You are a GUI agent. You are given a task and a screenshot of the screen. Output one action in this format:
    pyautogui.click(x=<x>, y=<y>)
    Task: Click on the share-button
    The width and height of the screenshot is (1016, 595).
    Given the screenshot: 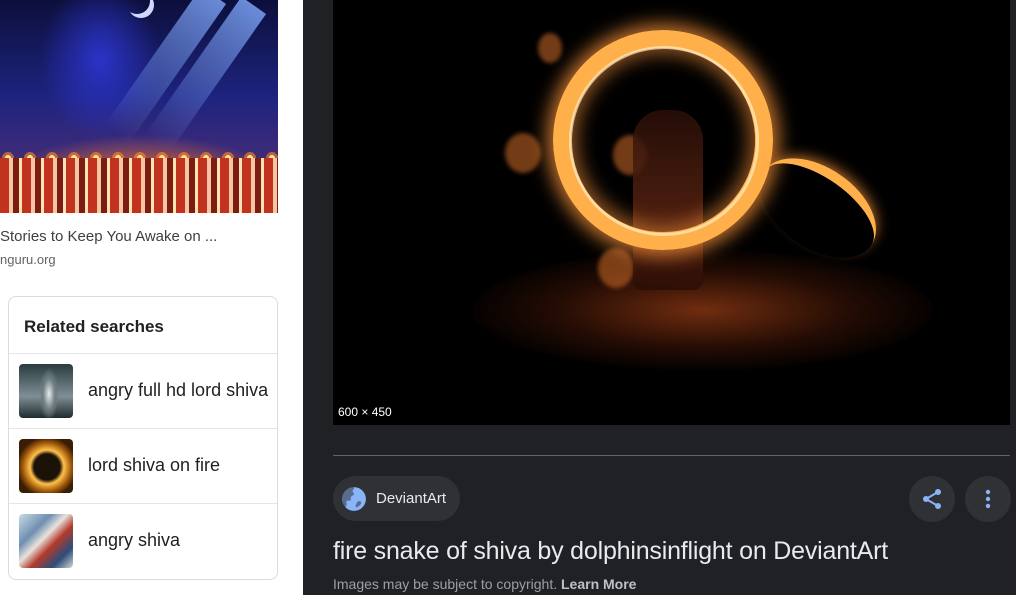 What is the action you would take?
    pyautogui.click(x=932, y=499)
    